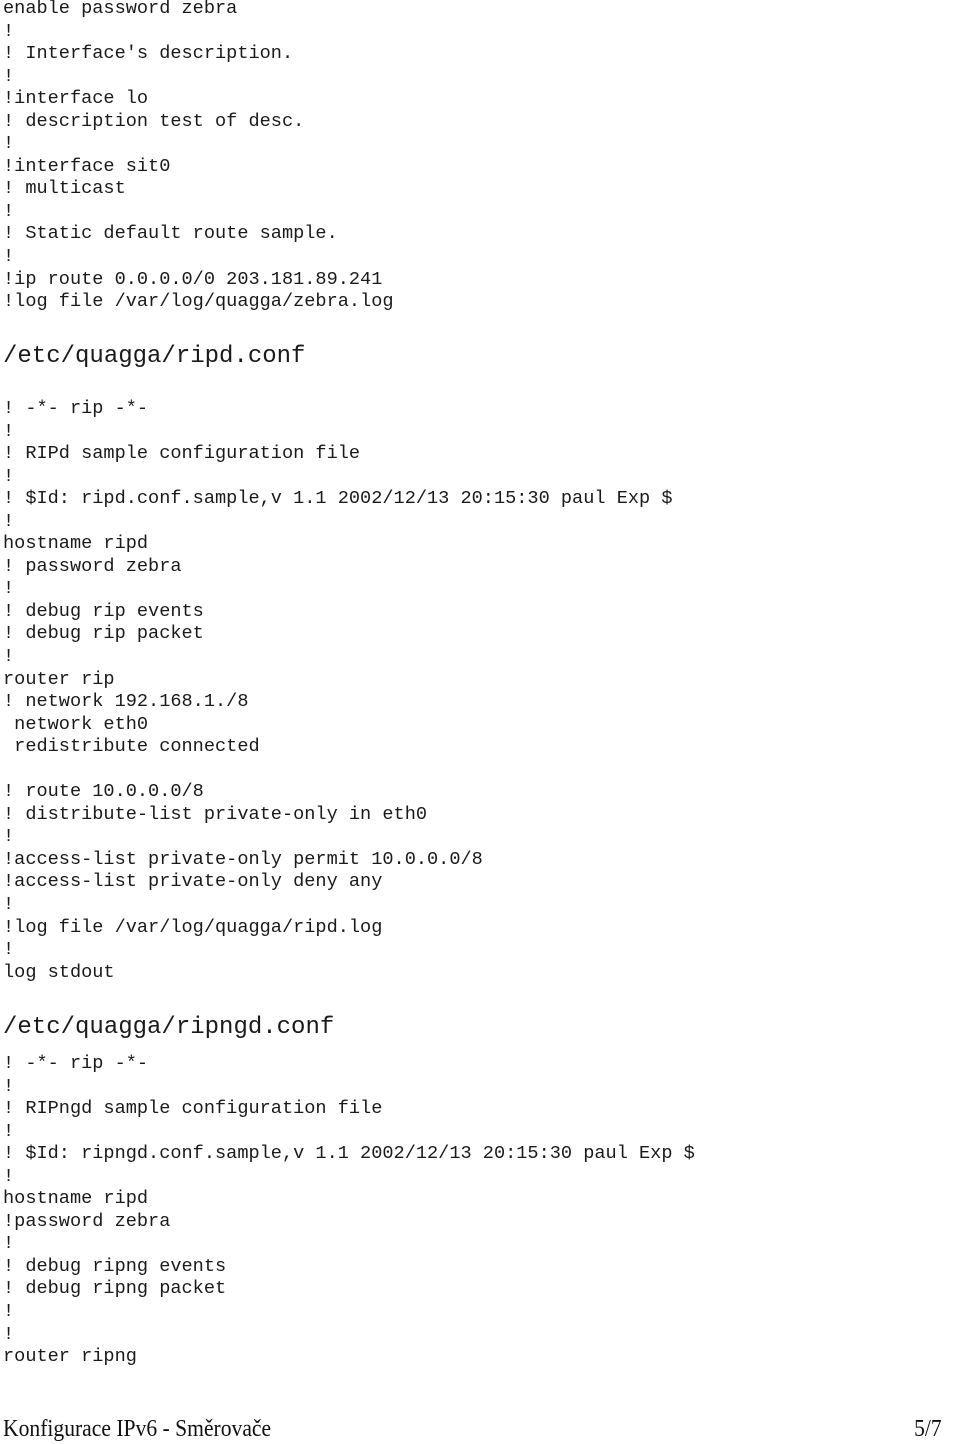 The image size is (960, 1444). Describe the element at coordinates (154, 356) in the screenshot. I see `ripd-conf-heading: /etc/quagga/ripd.conf` at that location.